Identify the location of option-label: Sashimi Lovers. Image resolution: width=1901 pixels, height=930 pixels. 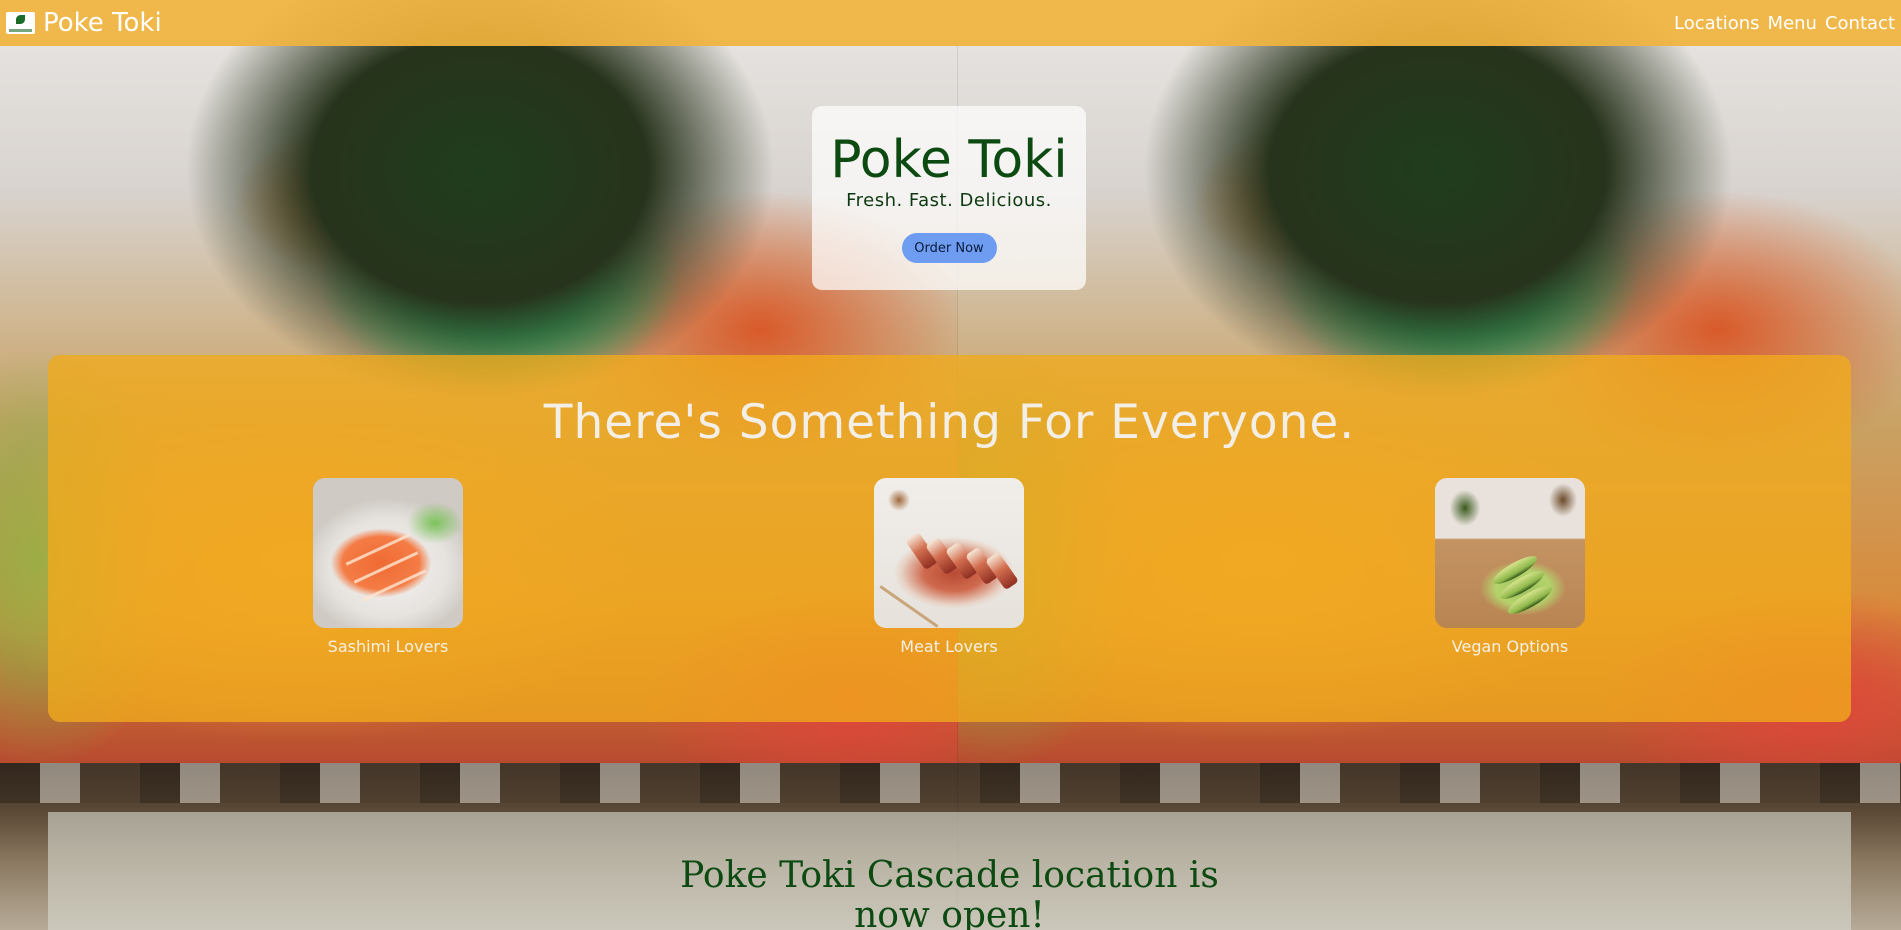
(388, 646).